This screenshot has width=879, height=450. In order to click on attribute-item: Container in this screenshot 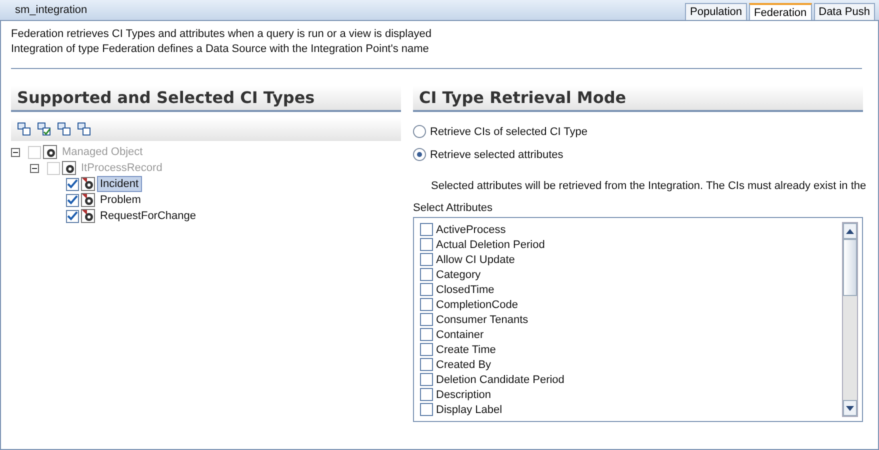, I will do `click(460, 334)`.